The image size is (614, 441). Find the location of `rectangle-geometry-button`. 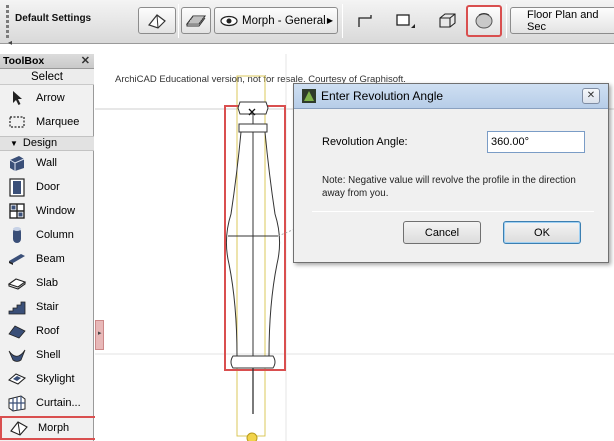

rectangle-geometry-button is located at coordinates (405, 20).